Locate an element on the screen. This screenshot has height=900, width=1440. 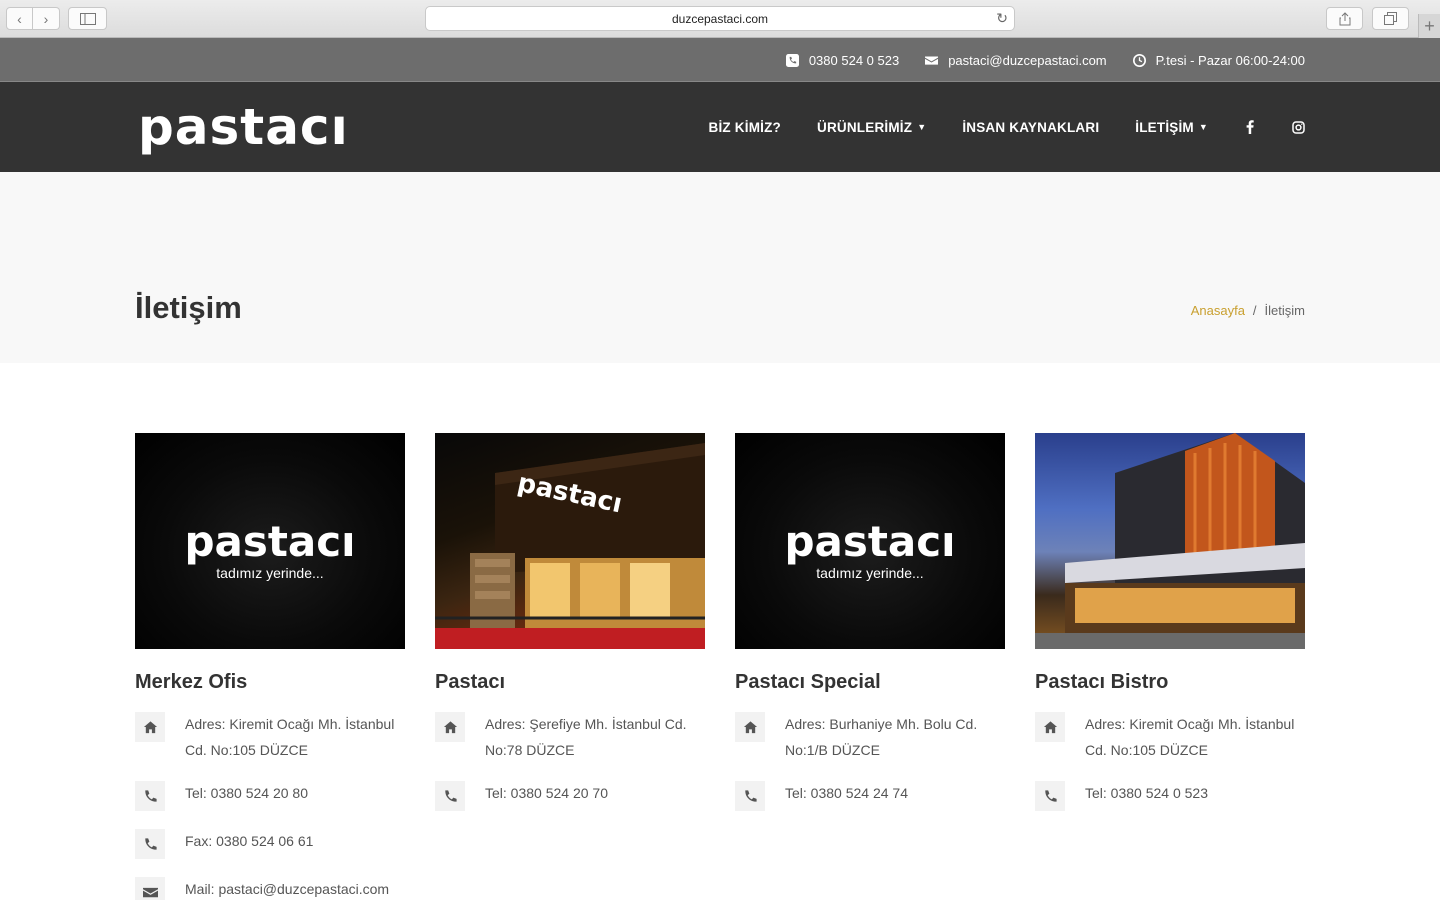
breadcrumb-current: İletişim is located at coordinates (1284, 310).